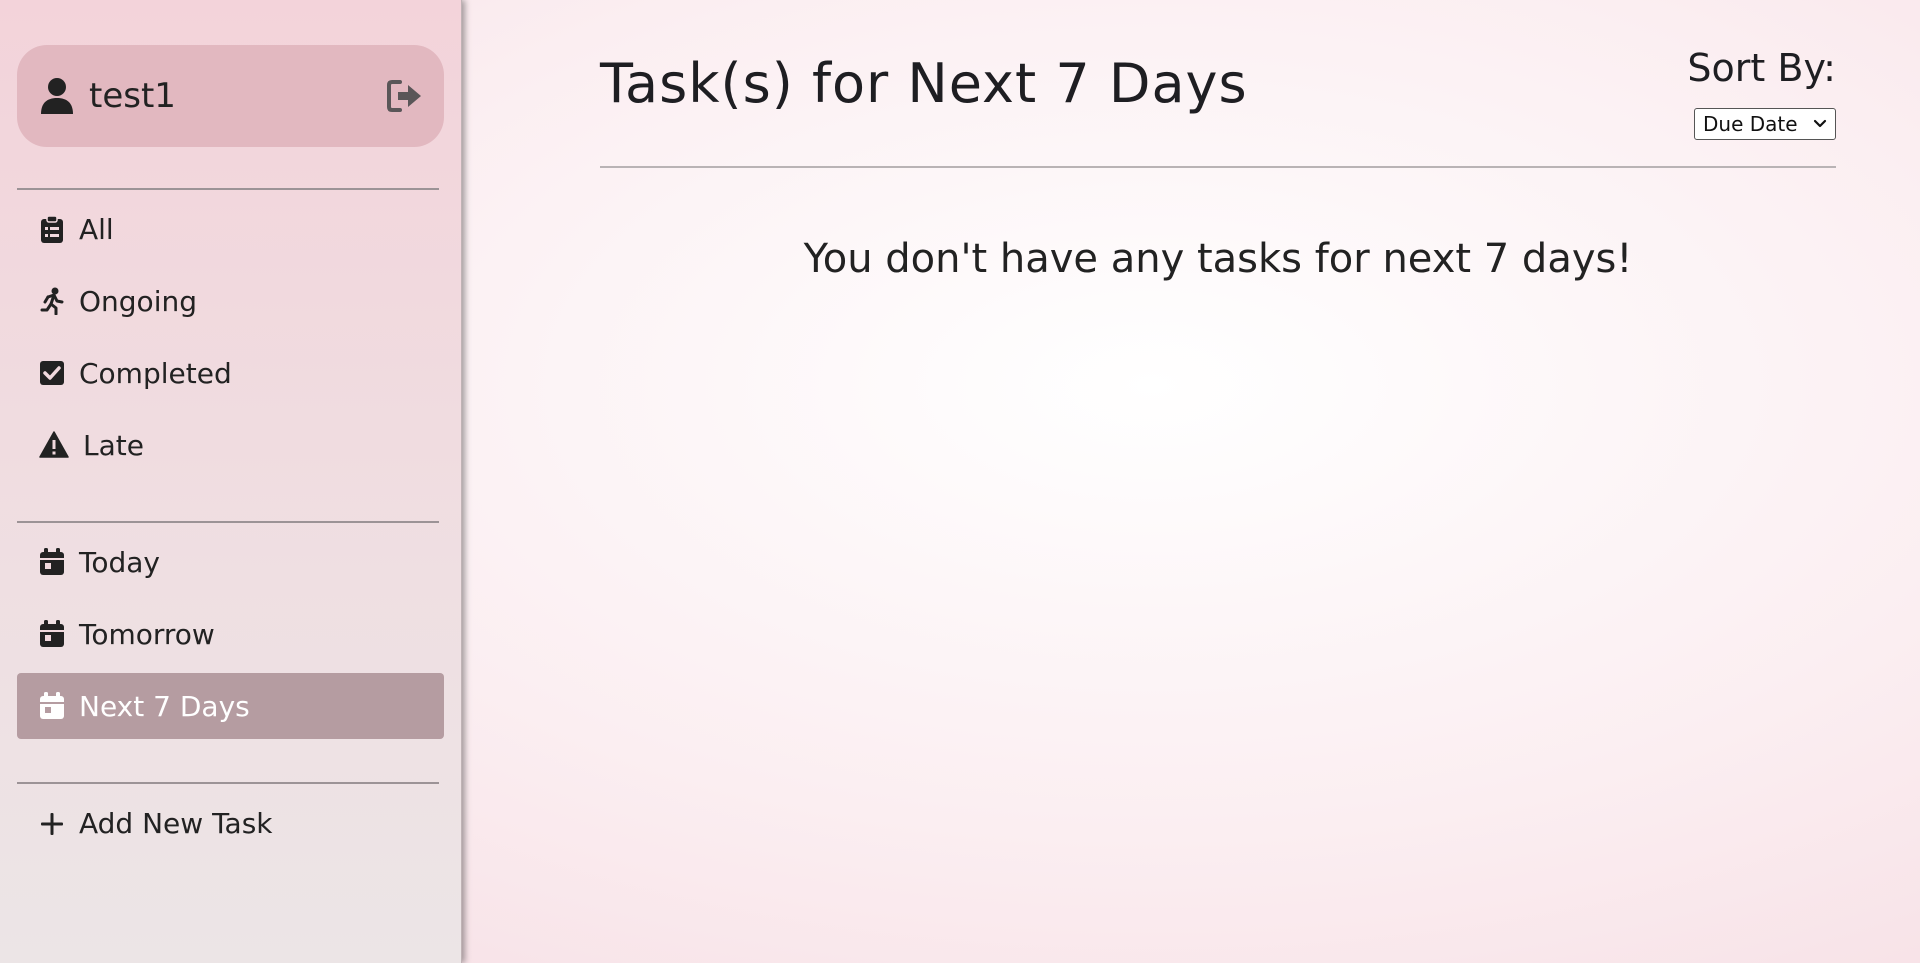 The height and width of the screenshot is (963, 1920). Describe the element at coordinates (54, 444) in the screenshot. I see `warning-icon` at that location.